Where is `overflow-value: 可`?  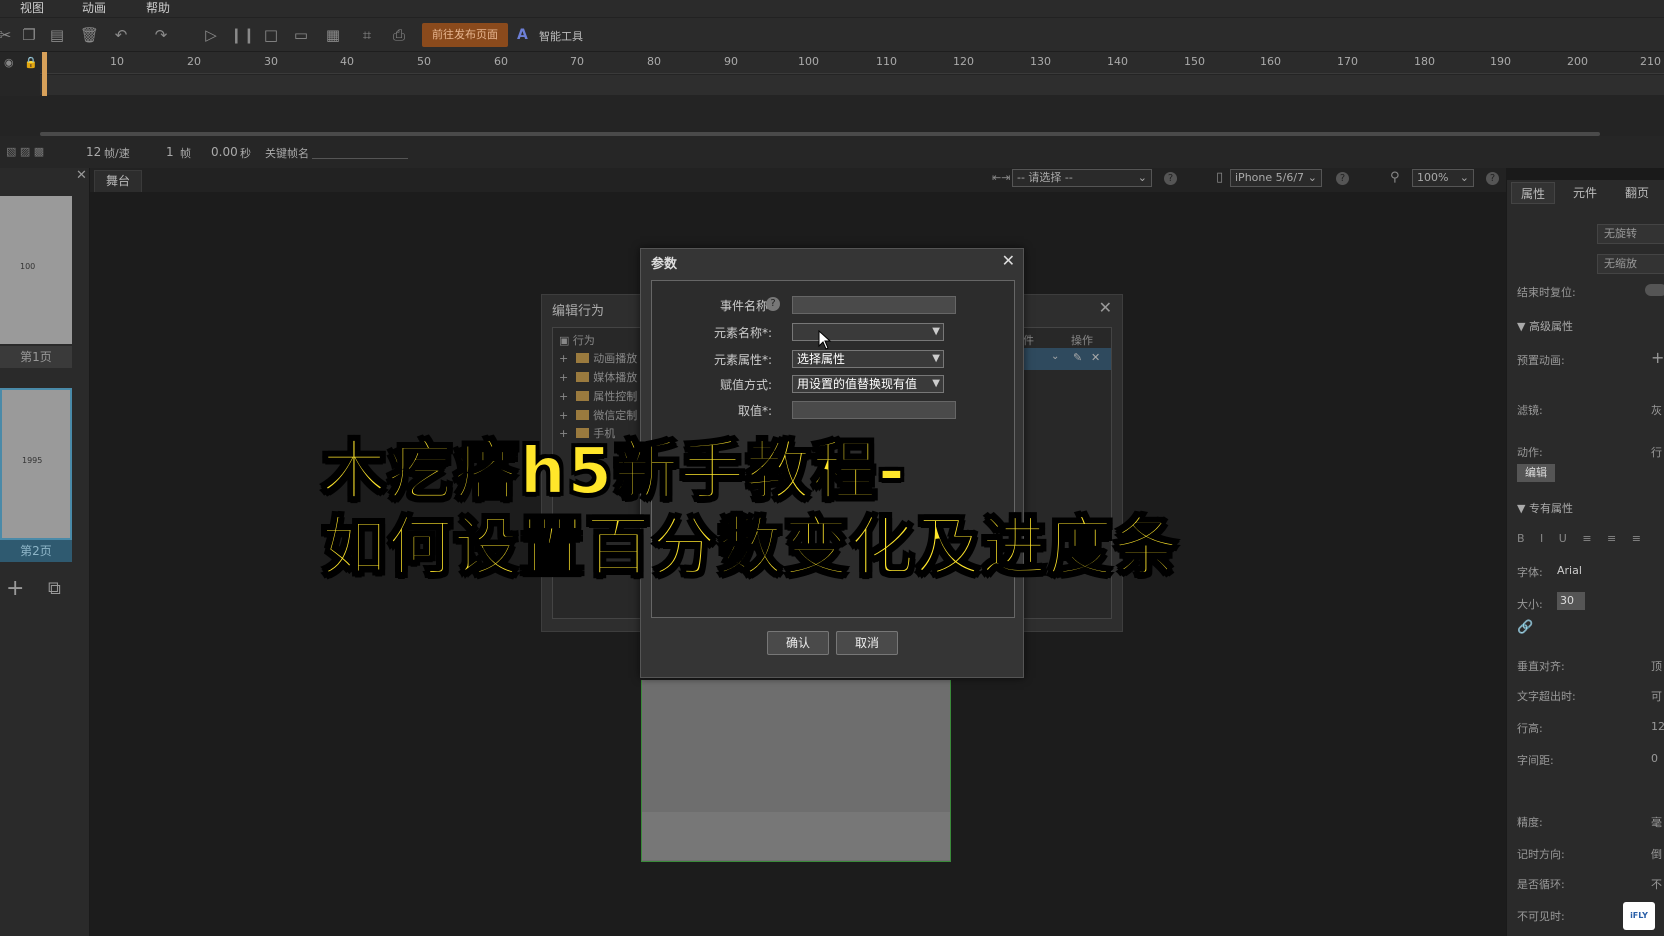 overflow-value: 可 is located at coordinates (1656, 696).